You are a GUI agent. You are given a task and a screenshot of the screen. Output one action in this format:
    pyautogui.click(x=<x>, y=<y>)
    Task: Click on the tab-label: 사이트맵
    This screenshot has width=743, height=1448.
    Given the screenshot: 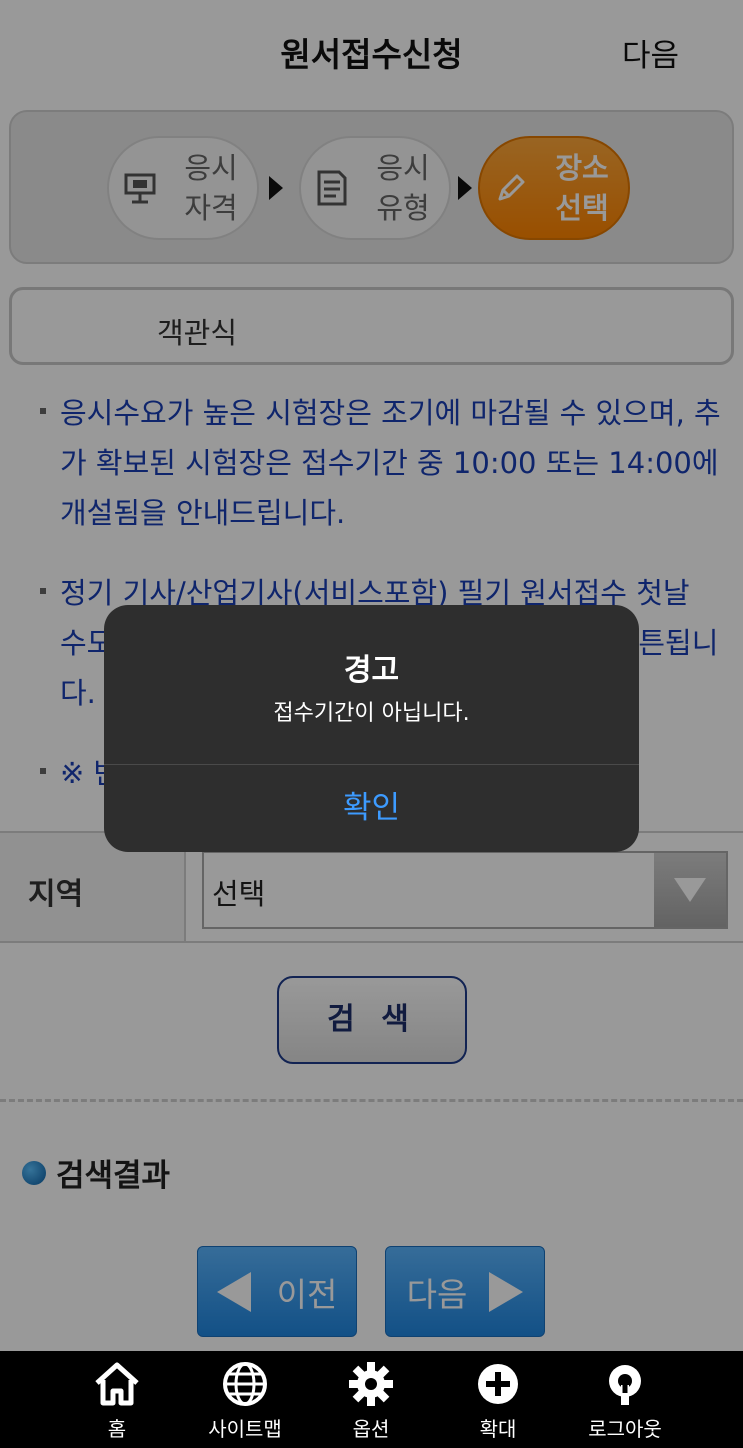 What is the action you would take?
    pyautogui.click(x=245, y=1429)
    